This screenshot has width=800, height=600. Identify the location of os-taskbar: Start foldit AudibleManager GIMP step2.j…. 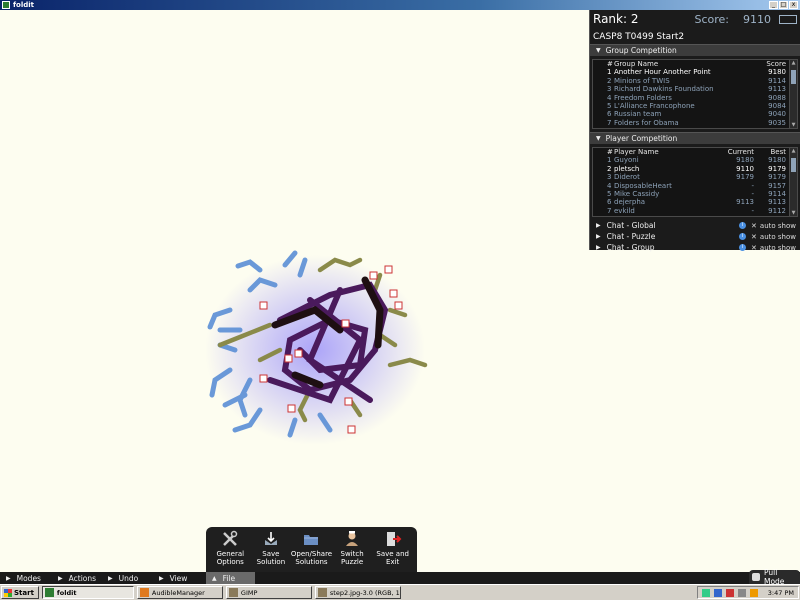
(400, 592).